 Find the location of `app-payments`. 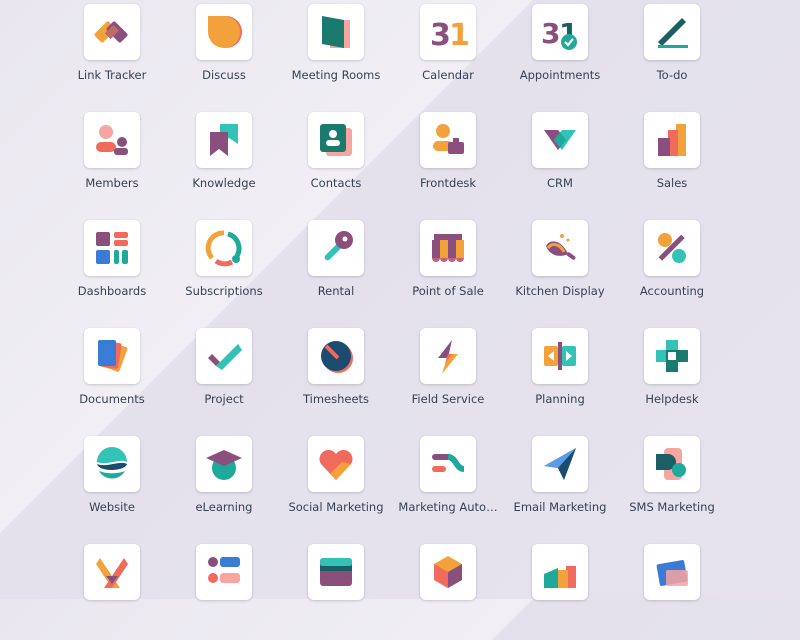

app-payments is located at coordinates (336, 590).